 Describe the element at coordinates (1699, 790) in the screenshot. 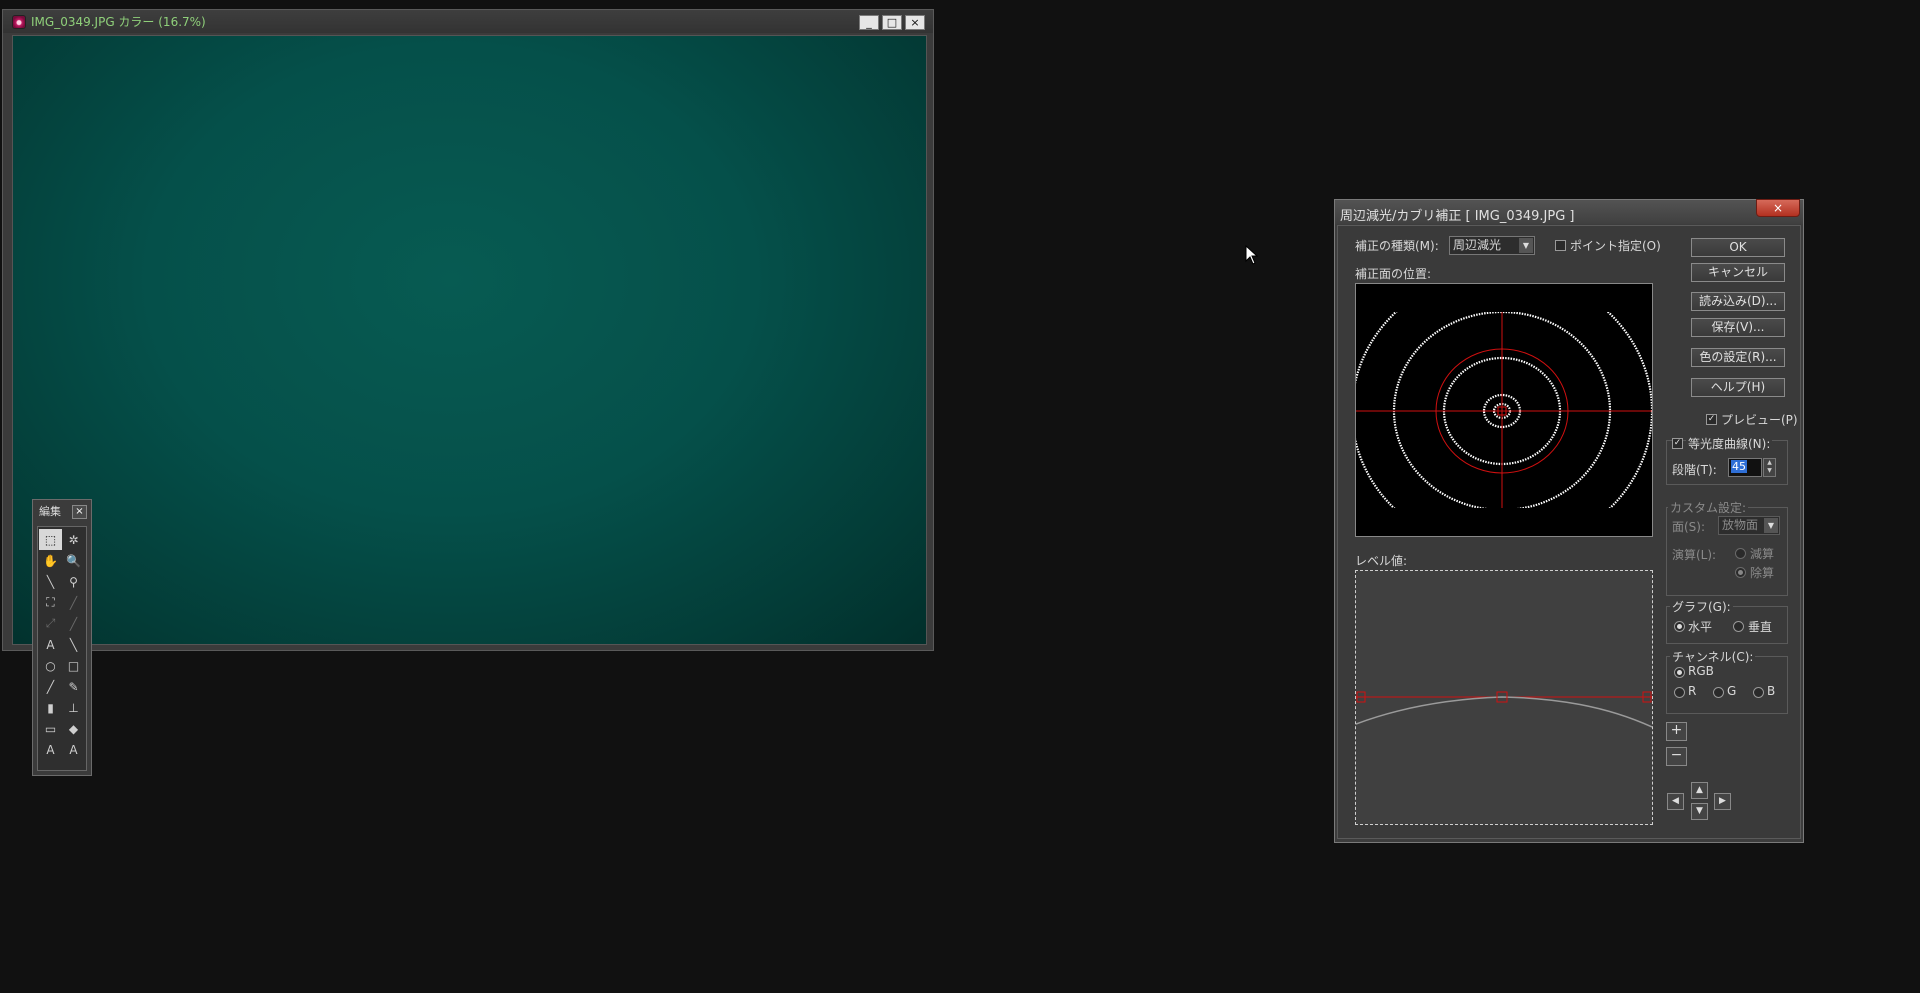

I see `arrow-up-button: ▲` at that location.